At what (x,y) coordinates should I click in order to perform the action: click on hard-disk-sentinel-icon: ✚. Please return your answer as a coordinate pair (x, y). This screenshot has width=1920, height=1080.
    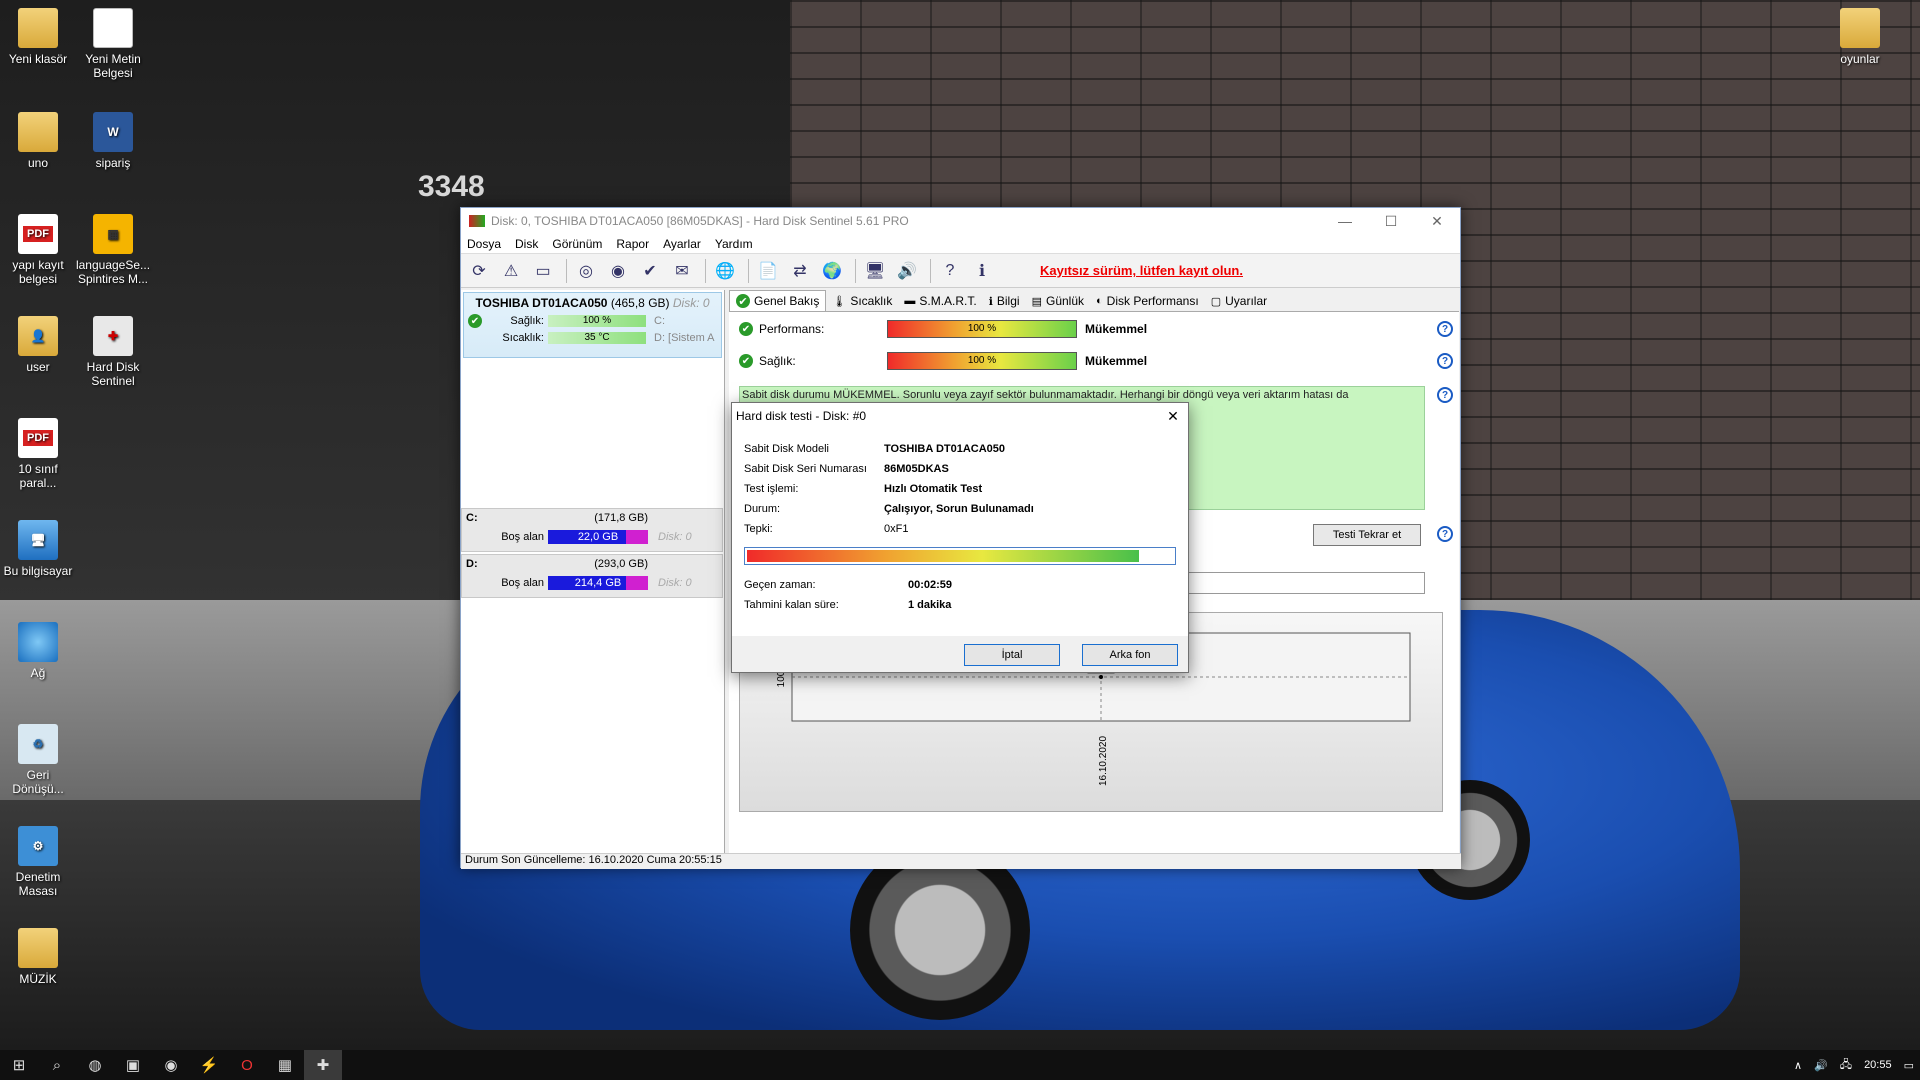
    Looking at the image, I should click on (113, 336).